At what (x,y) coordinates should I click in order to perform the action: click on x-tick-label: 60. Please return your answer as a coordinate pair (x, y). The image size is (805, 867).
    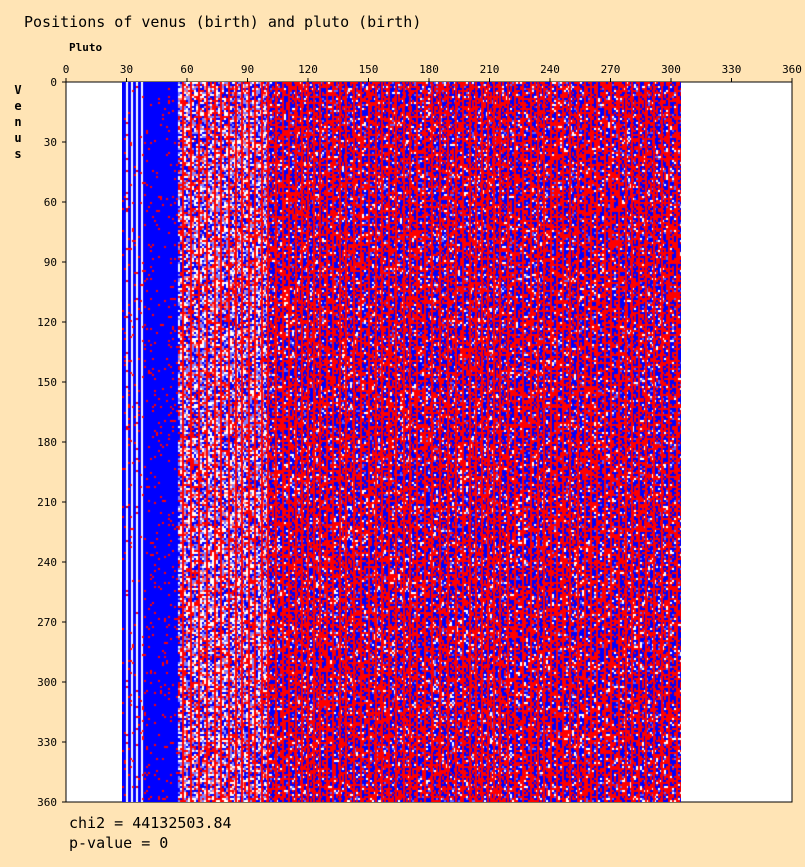
    Looking at the image, I should click on (186, 69).